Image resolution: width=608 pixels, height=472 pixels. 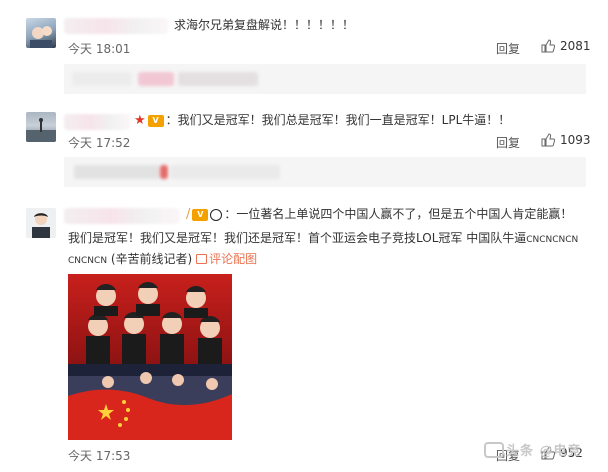 What do you see at coordinates (575, 46) in the screenshot?
I see `like-count: 2081` at bounding box center [575, 46].